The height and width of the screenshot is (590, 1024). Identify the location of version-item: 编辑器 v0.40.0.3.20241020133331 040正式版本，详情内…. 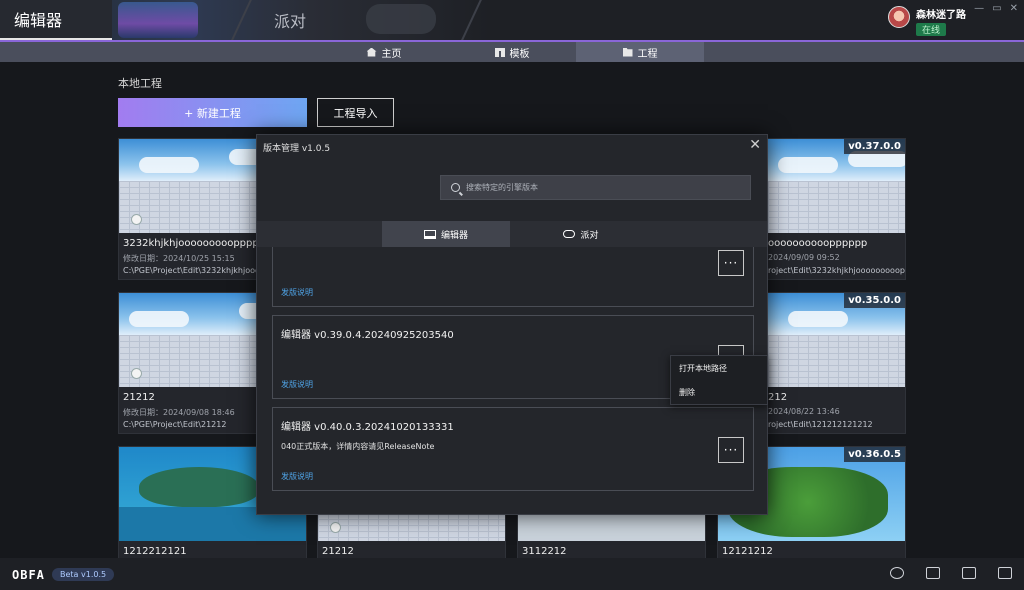
(513, 449).